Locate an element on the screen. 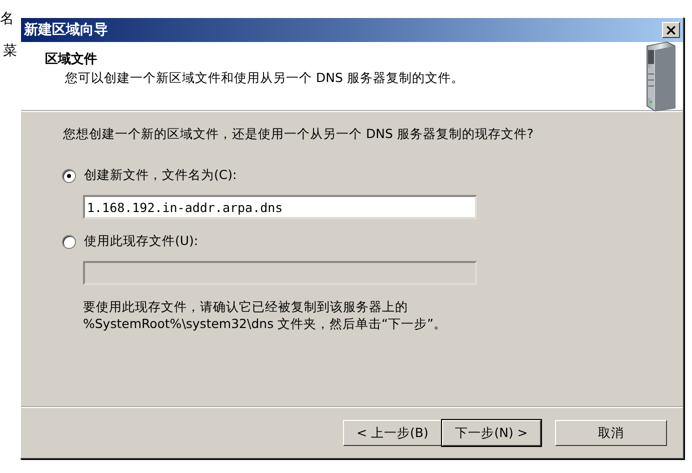 Image resolution: width=692 pixels, height=473 pixels. note-text: 要使用此现存文件，请确认它已经被复制到该服务器上的 is located at coordinates (246, 307).